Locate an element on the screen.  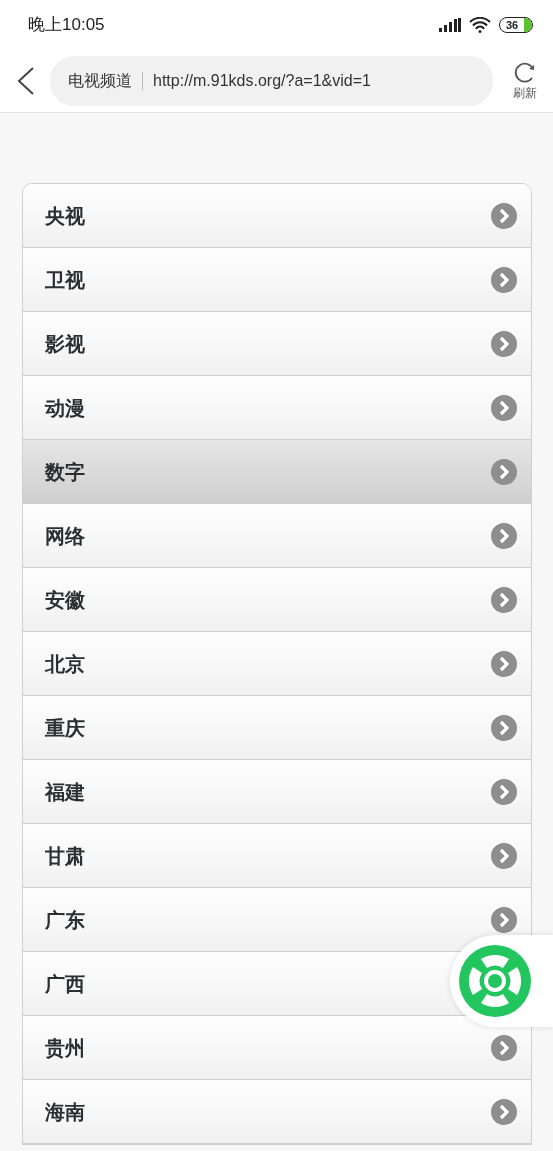
battery-level: 36 is located at coordinates (512, 25).